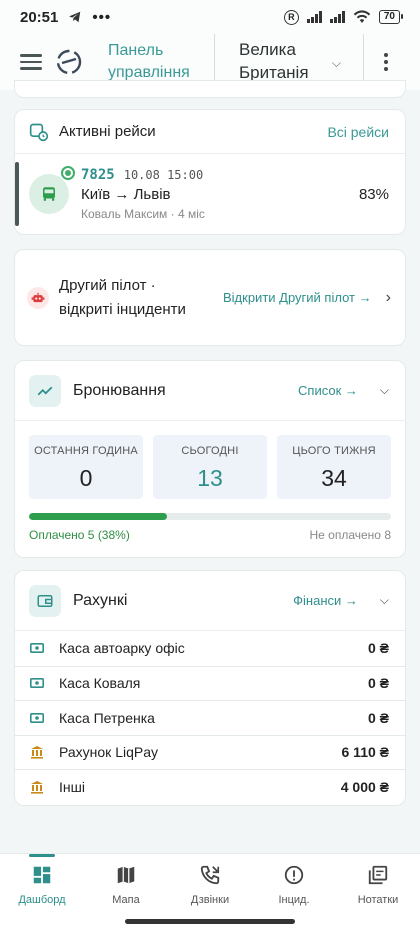 The width and height of the screenshot is (420, 933). What do you see at coordinates (68, 173) in the screenshot?
I see `live-status-icon` at bounding box center [68, 173].